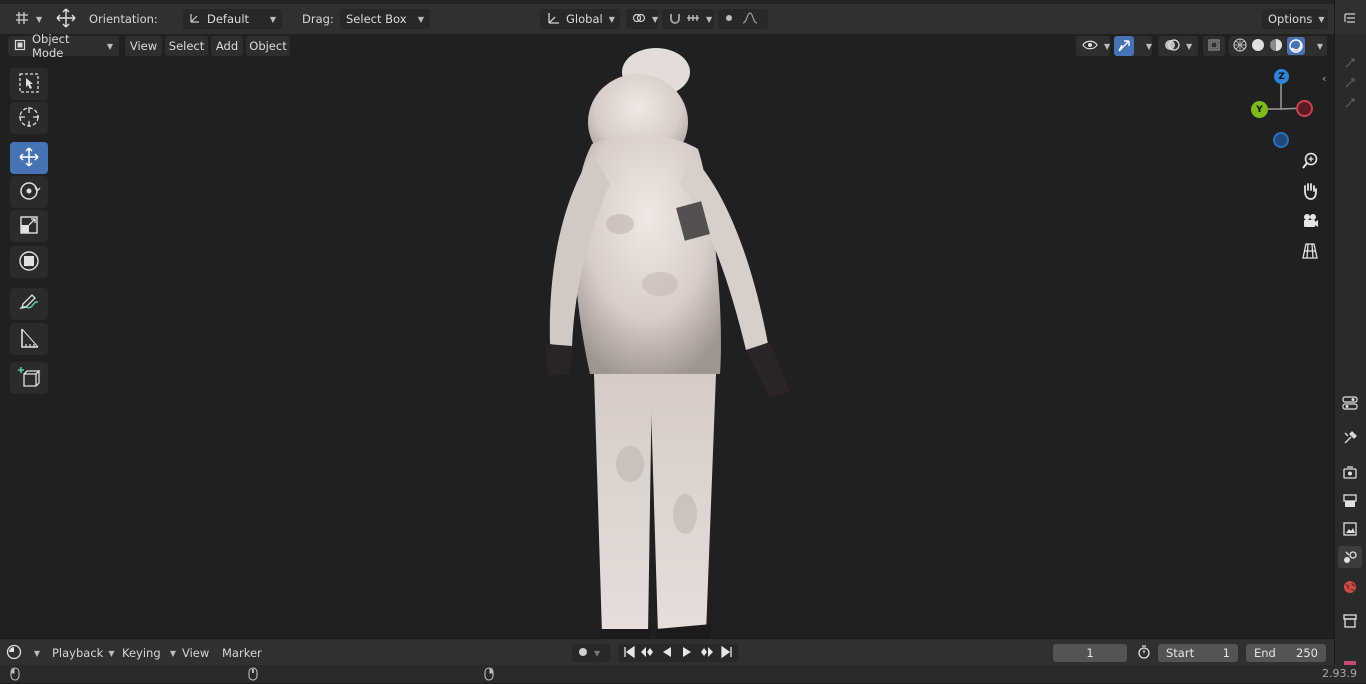  What do you see at coordinates (1172, 46) in the screenshot?
I see `overlay-circles-icon` at bounding box center [1172, 46].